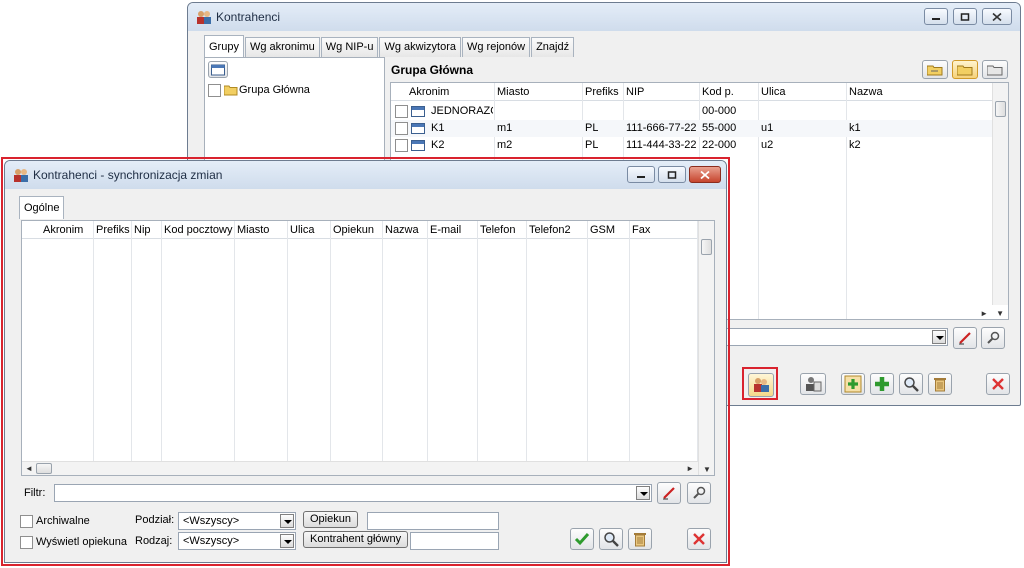  I want to click on tree-root-label: Grupa Główna, so click(274, 90).